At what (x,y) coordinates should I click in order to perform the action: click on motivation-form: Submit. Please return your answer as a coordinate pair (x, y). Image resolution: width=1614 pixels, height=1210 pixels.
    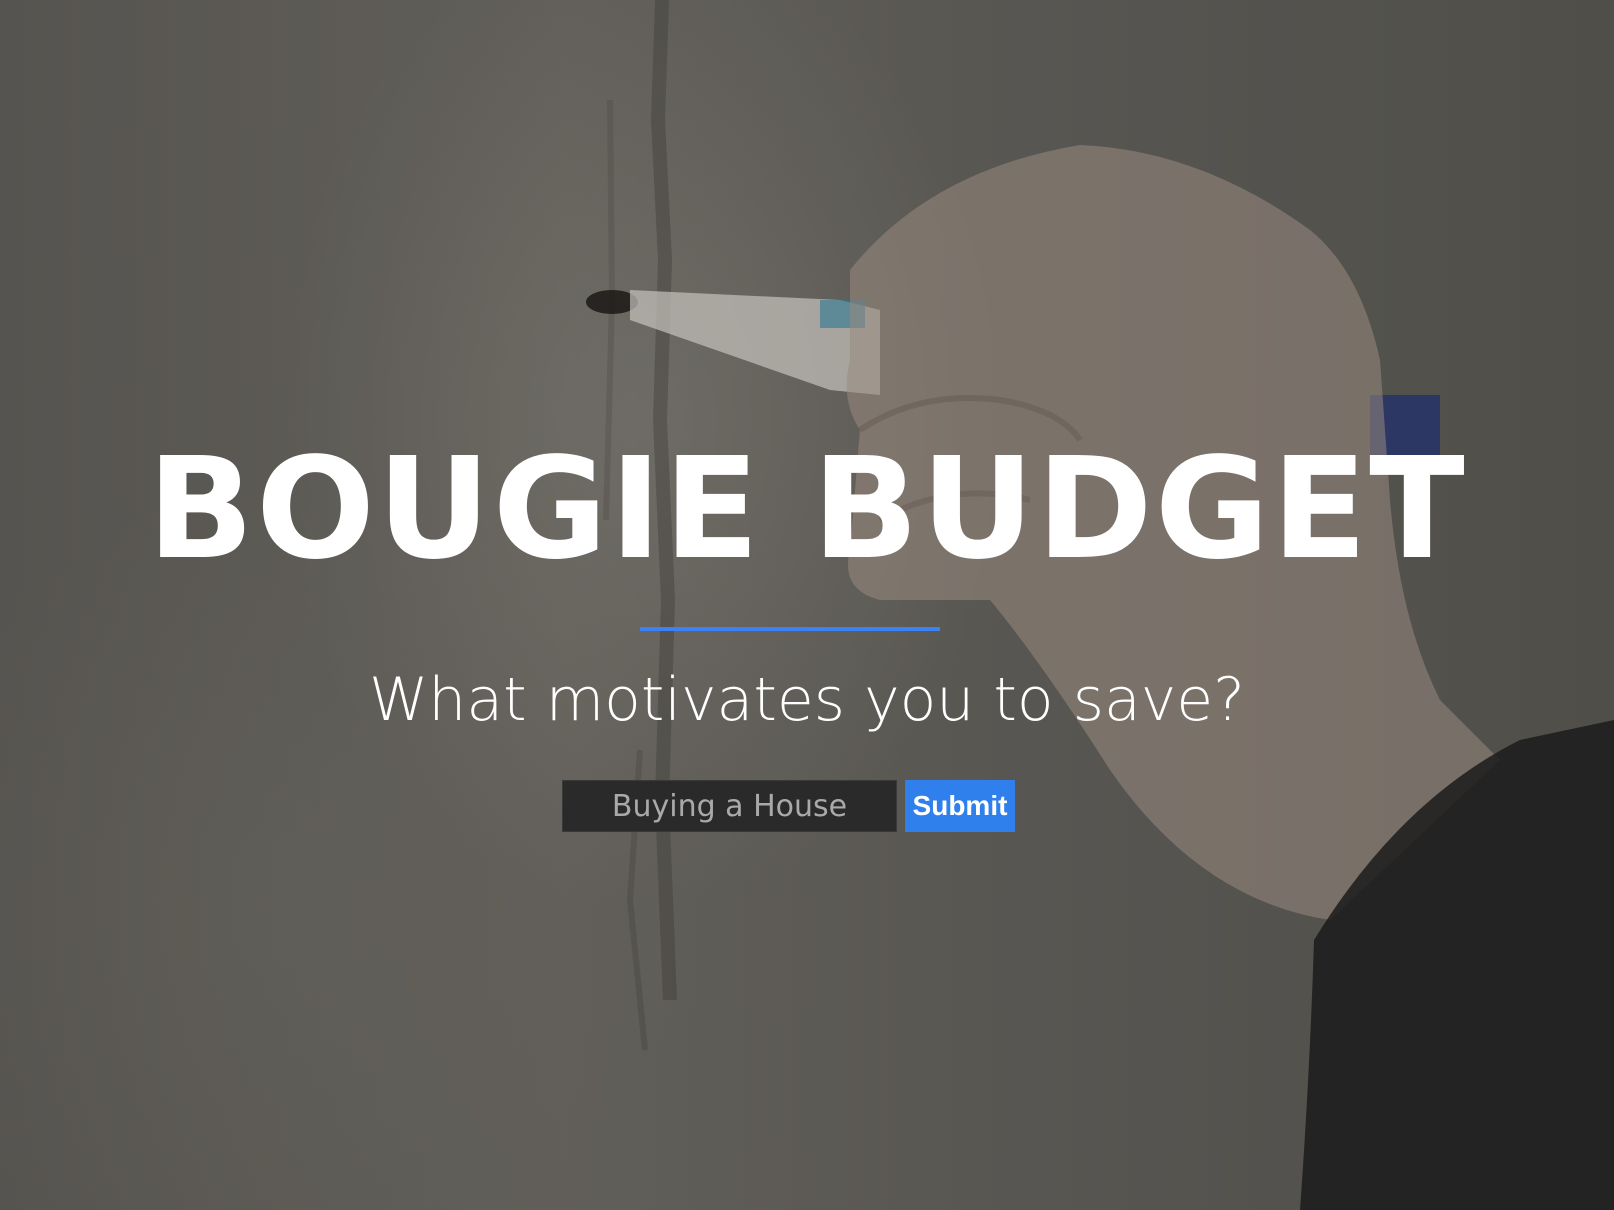
    Looking at the image, I should click on (788, 806).